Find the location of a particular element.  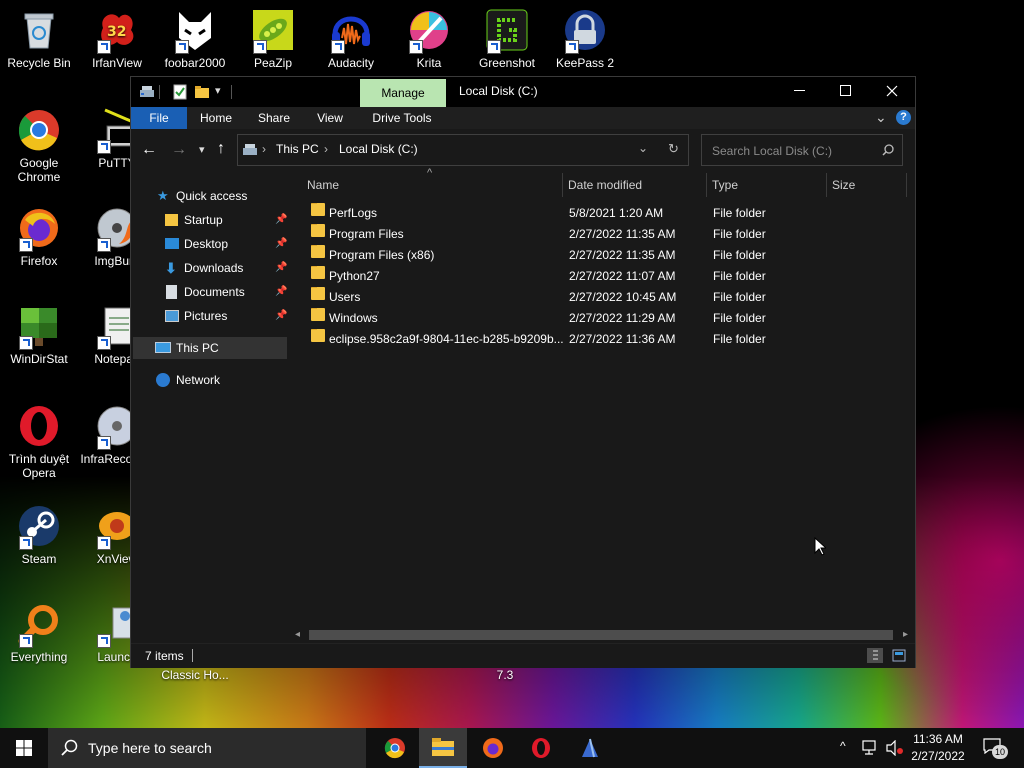

nav-desktop: Desktop 📌 is located at coordinates (211, 244).